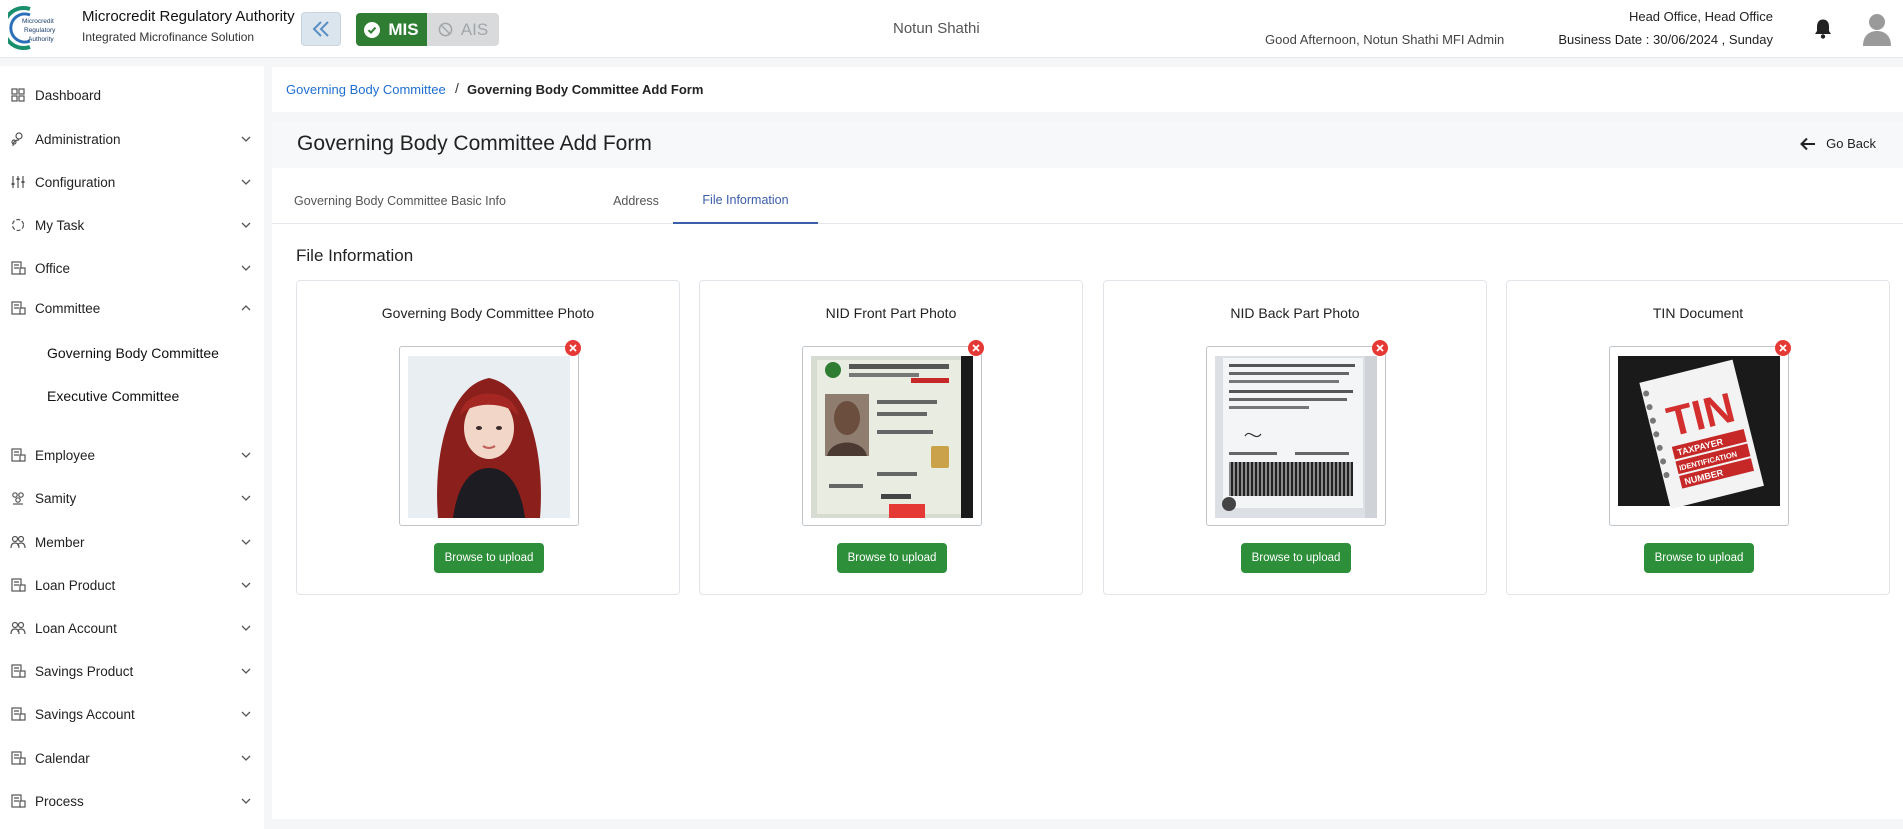  Describe the element at coordinates (132, 542) in the screenshot. I see `sidebar-item-member: Member` at that location.